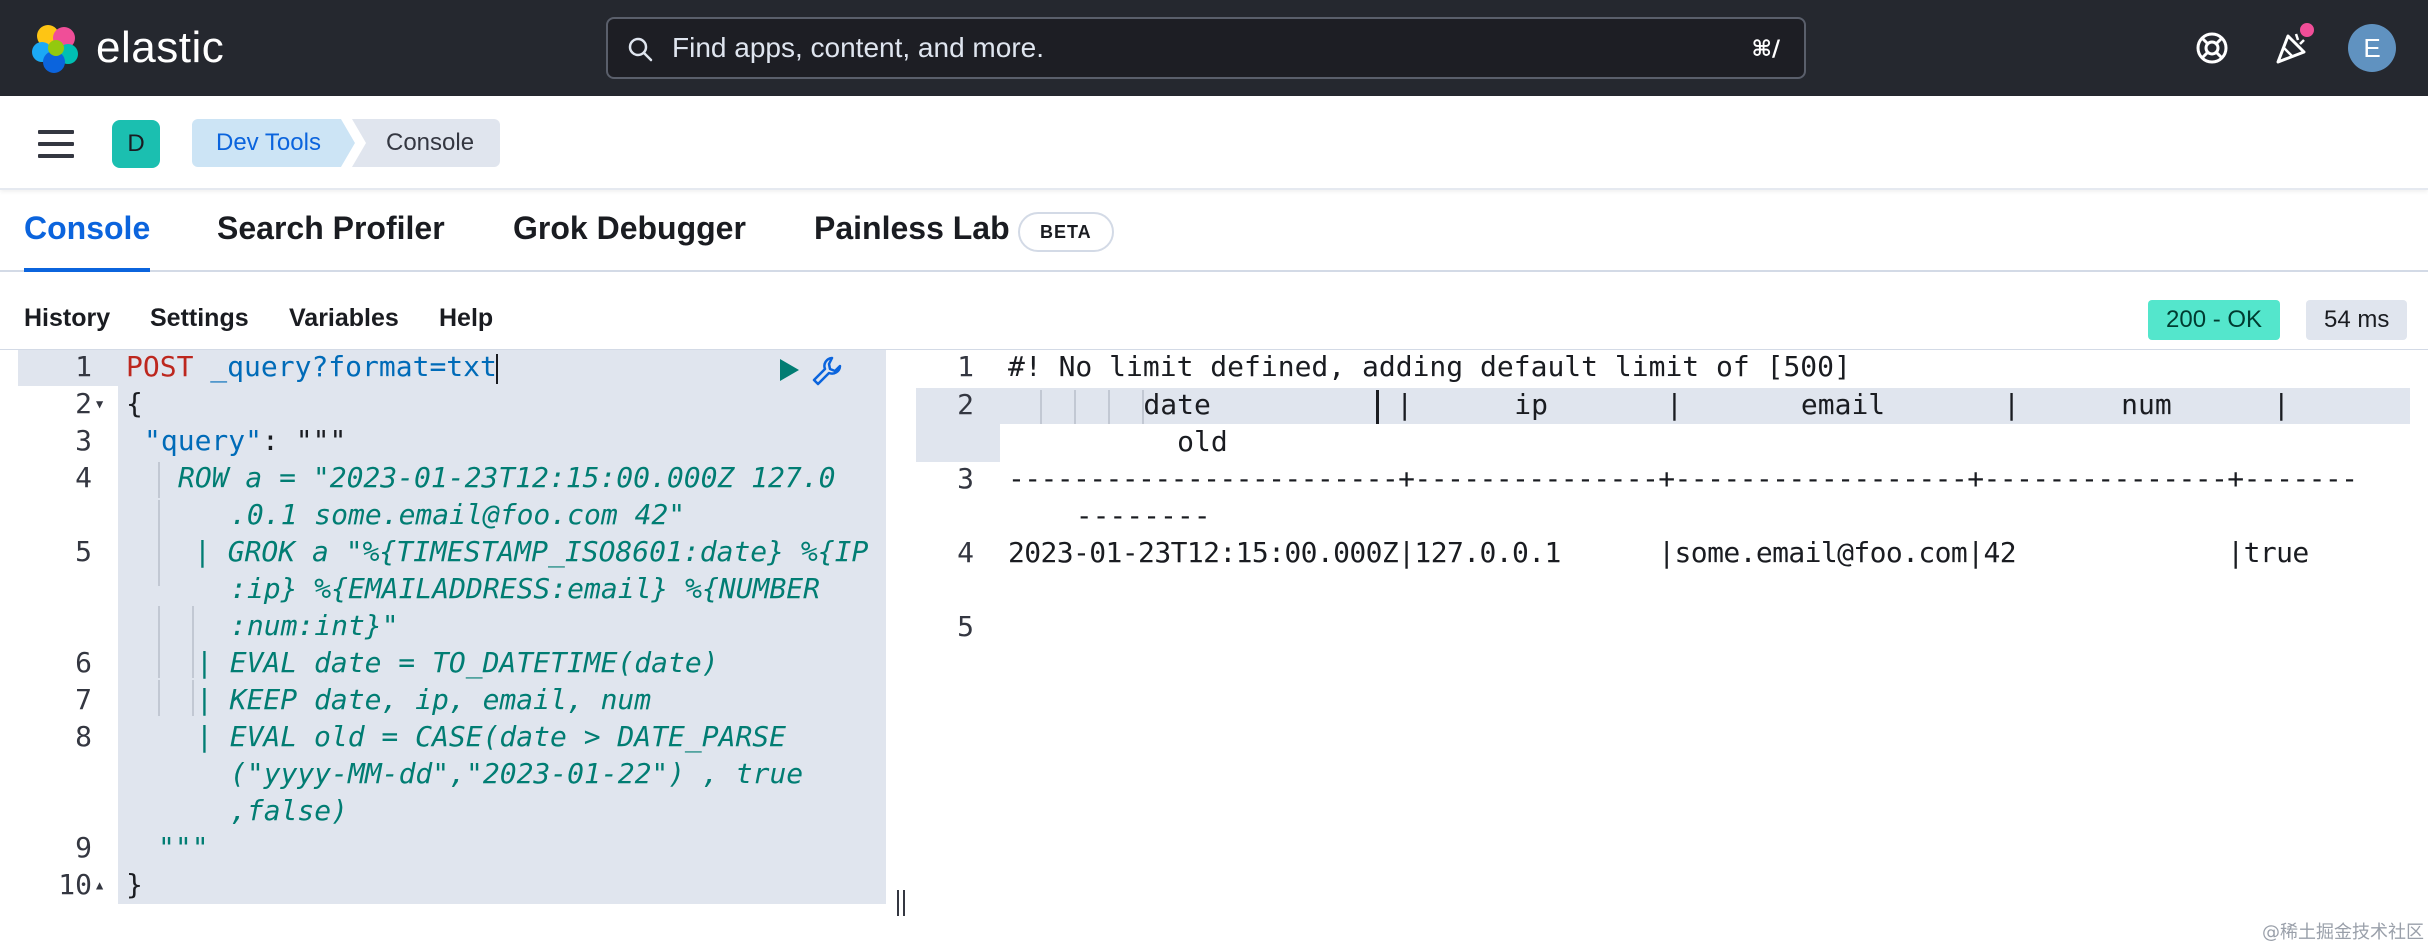 This screenshot has width=2428, height=948. Describe the element at coordinates (1214, 143) in the screenshot. I see `breadcrumb-bar: D Dev Tools Console` at that location.